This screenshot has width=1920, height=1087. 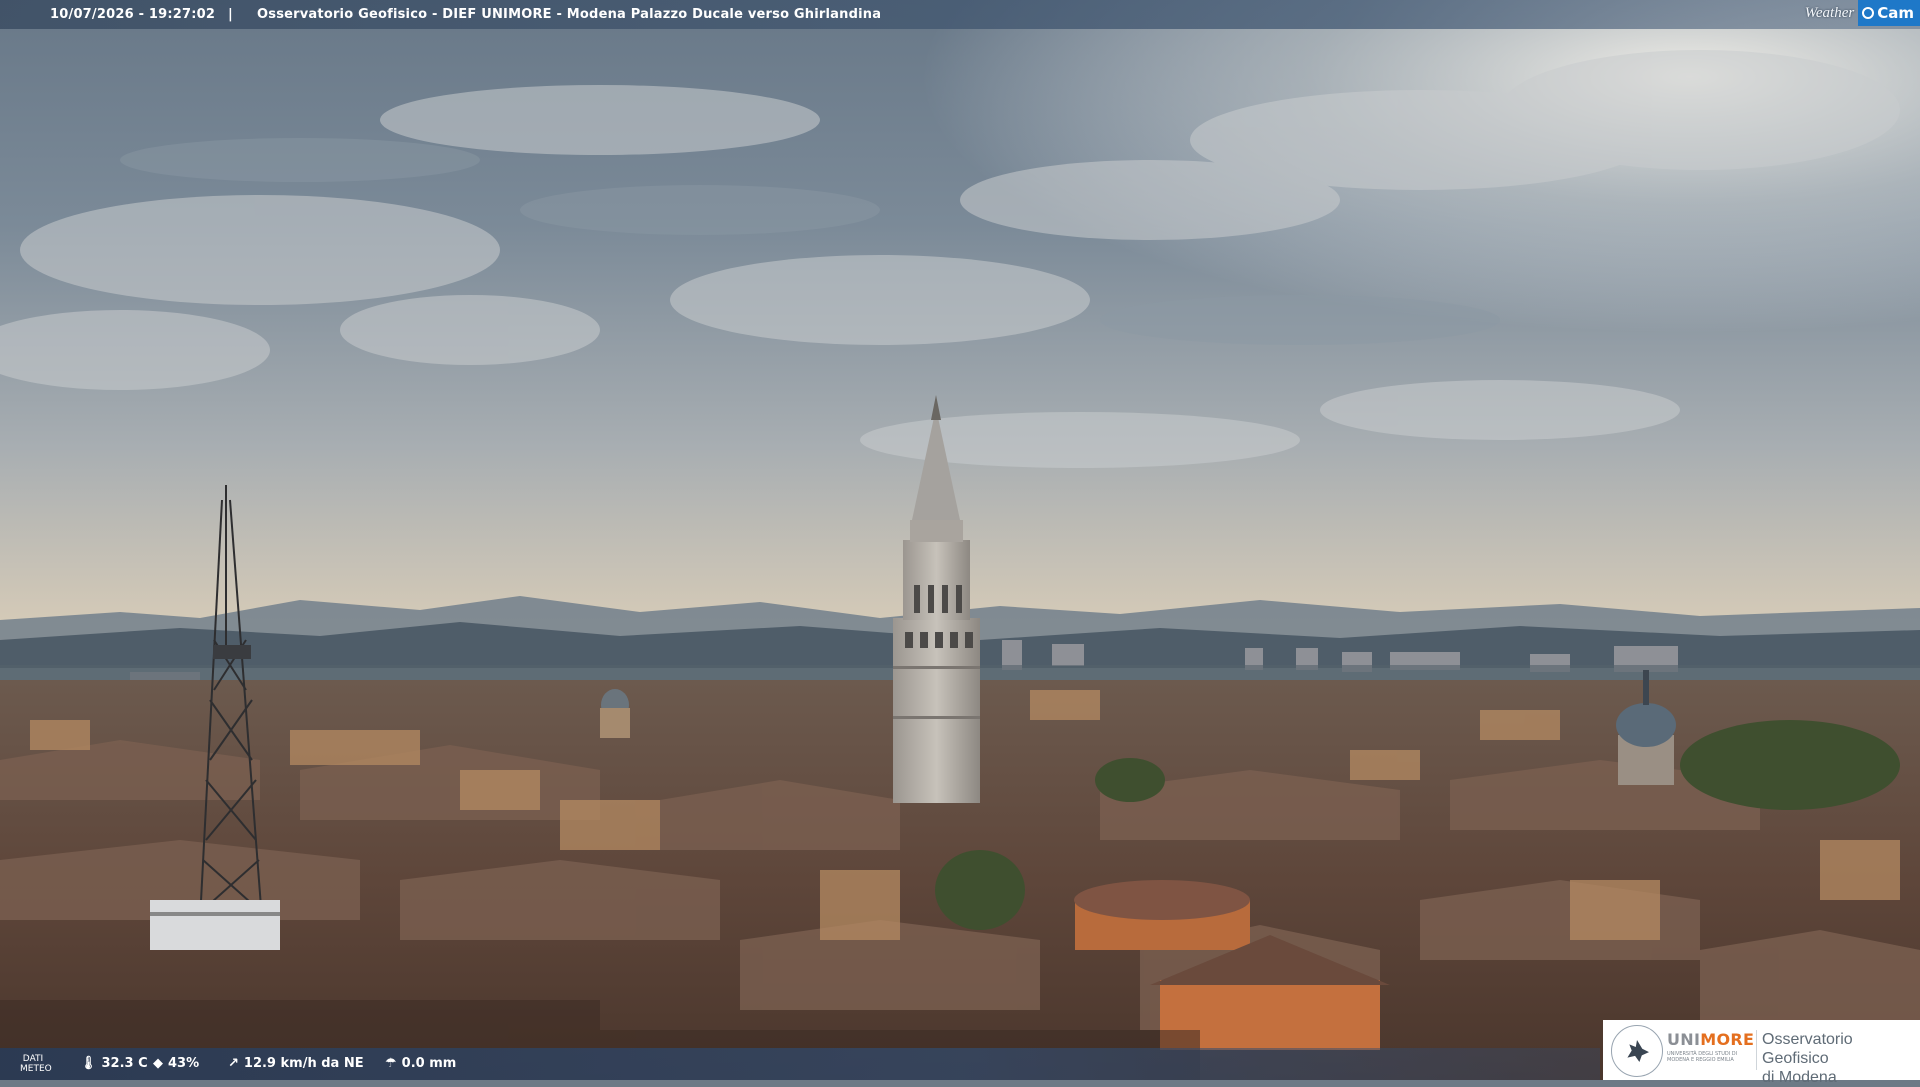 I want to click on timestamp: 10/07/2026 - 19:27:02, so click(x=133, y=14).